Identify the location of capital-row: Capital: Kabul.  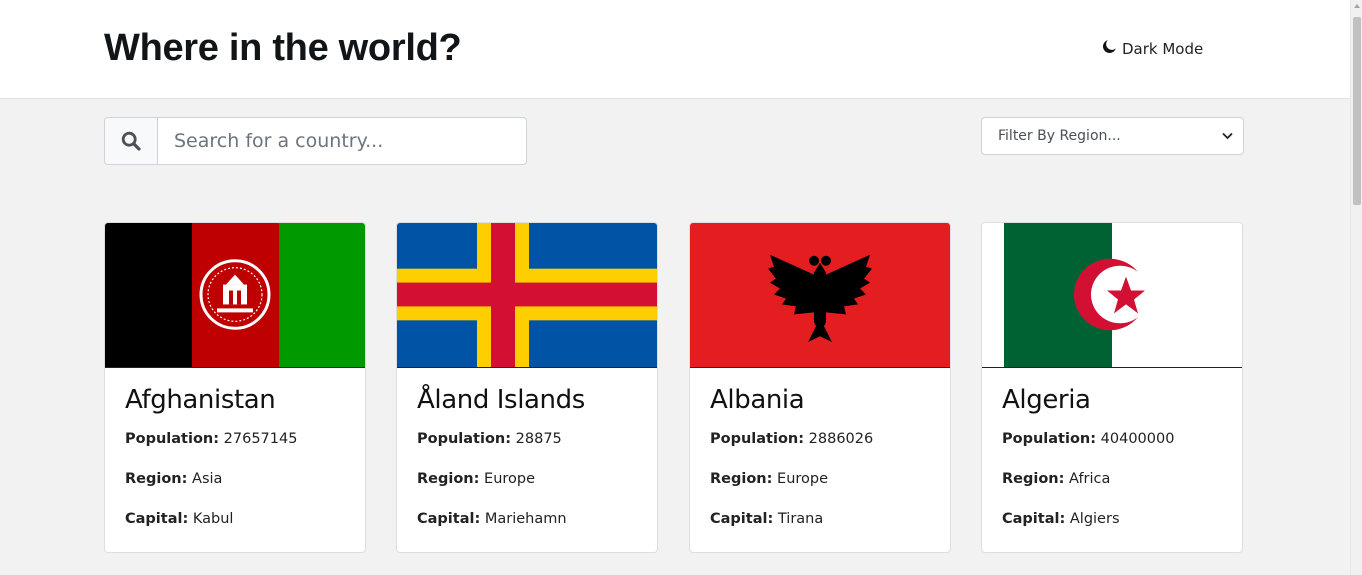
(179, 519).